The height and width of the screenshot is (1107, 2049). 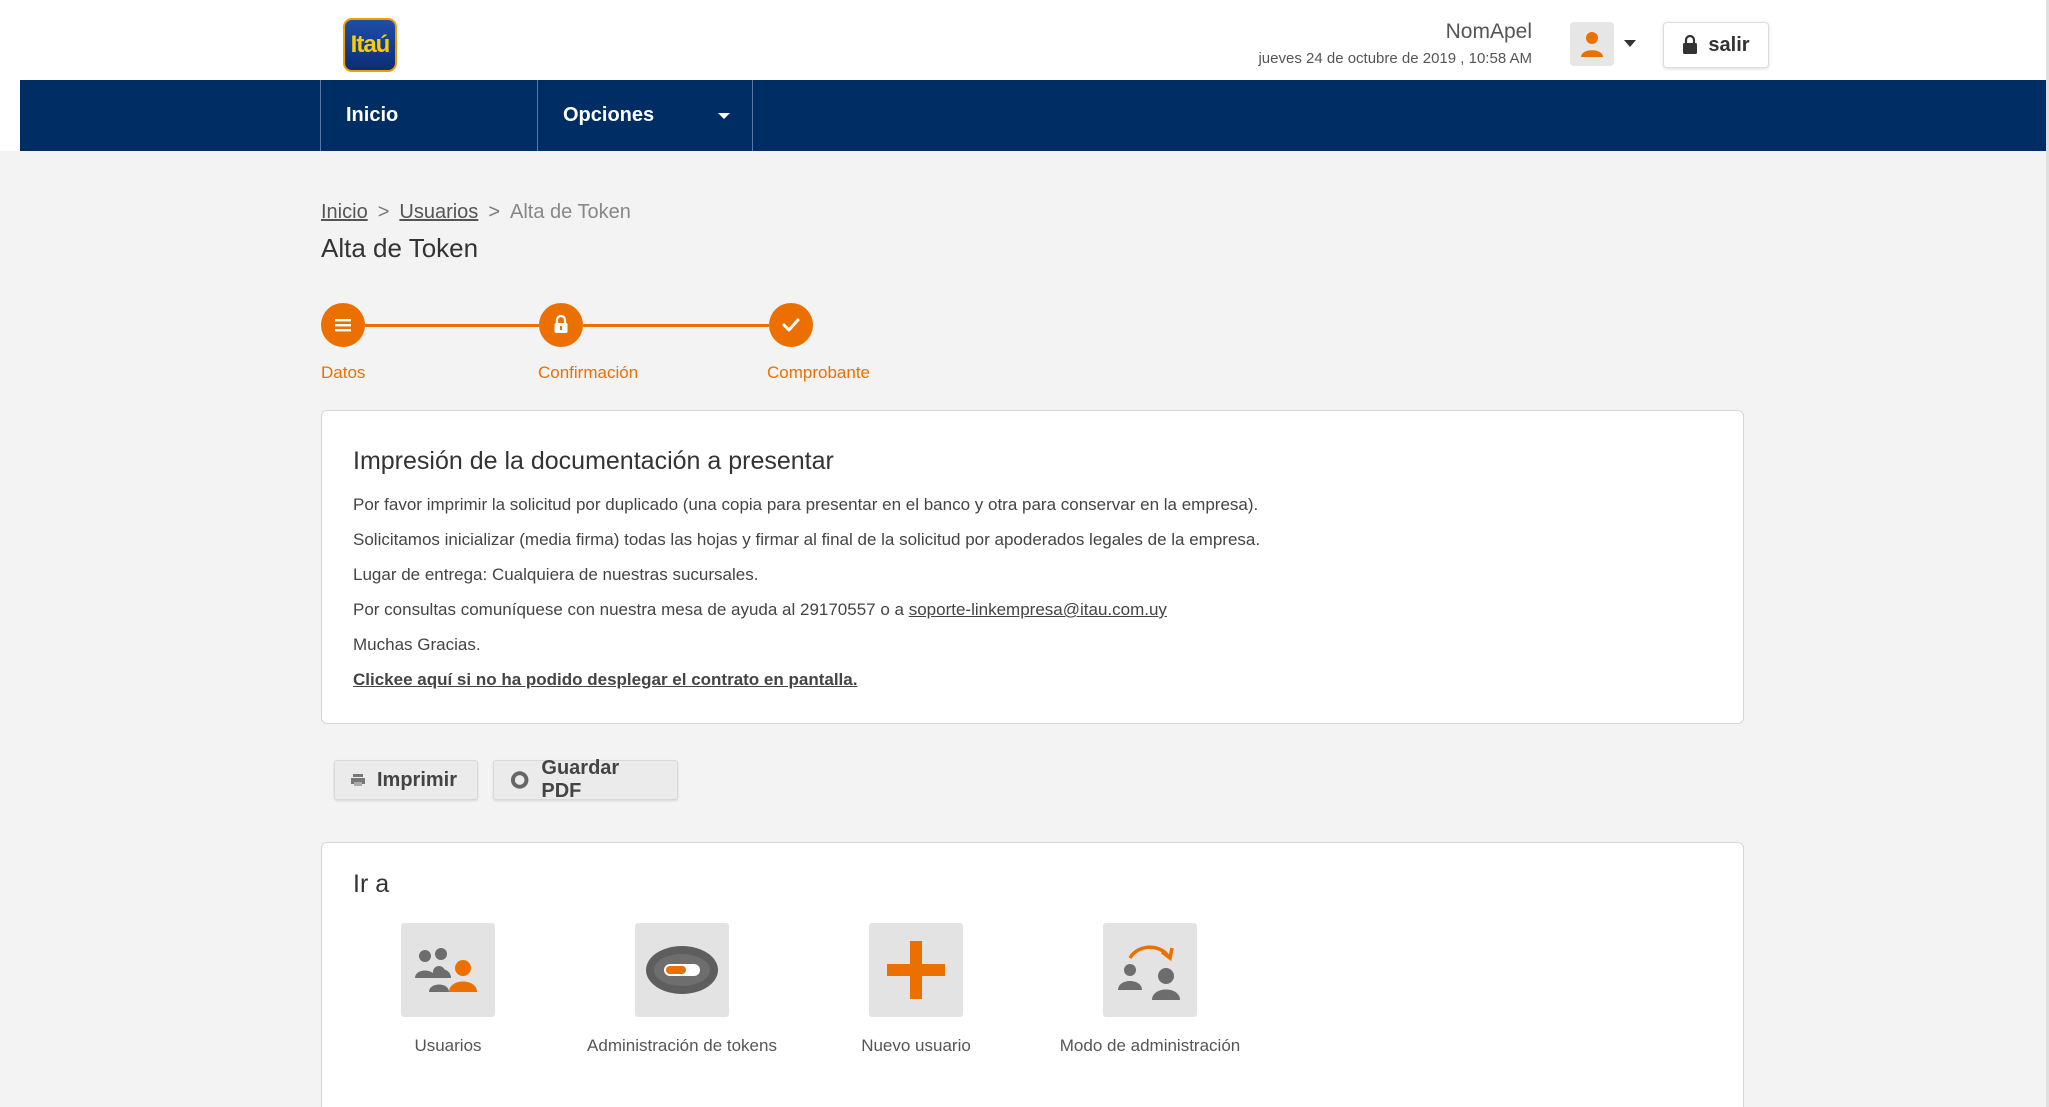 I want to click on breadcrumb-link-usuarios: Usuarios, so click(x=438, y=212).